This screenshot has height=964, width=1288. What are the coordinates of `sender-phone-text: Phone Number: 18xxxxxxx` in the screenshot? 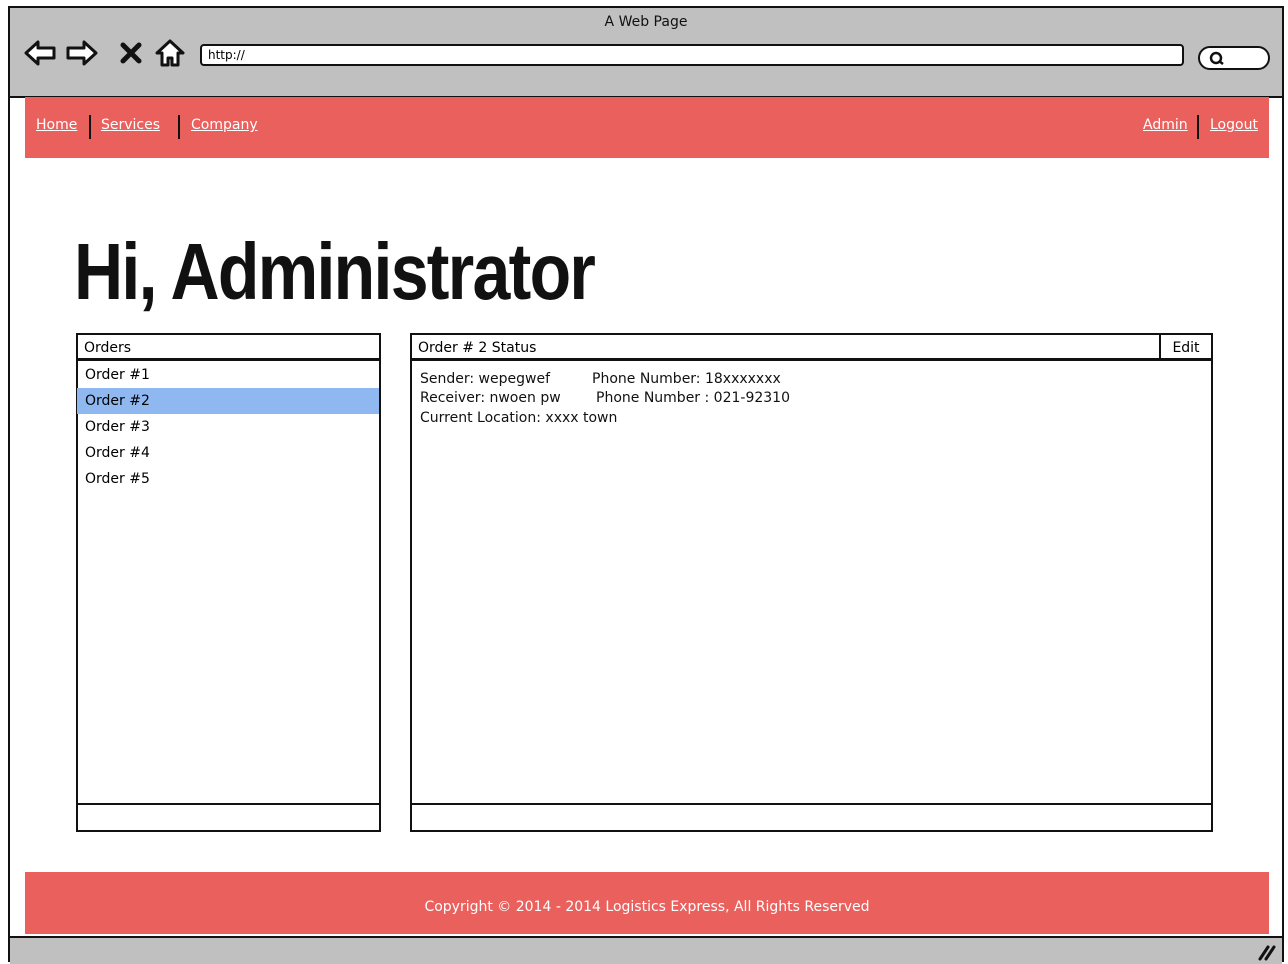 It's located at (686, 379).